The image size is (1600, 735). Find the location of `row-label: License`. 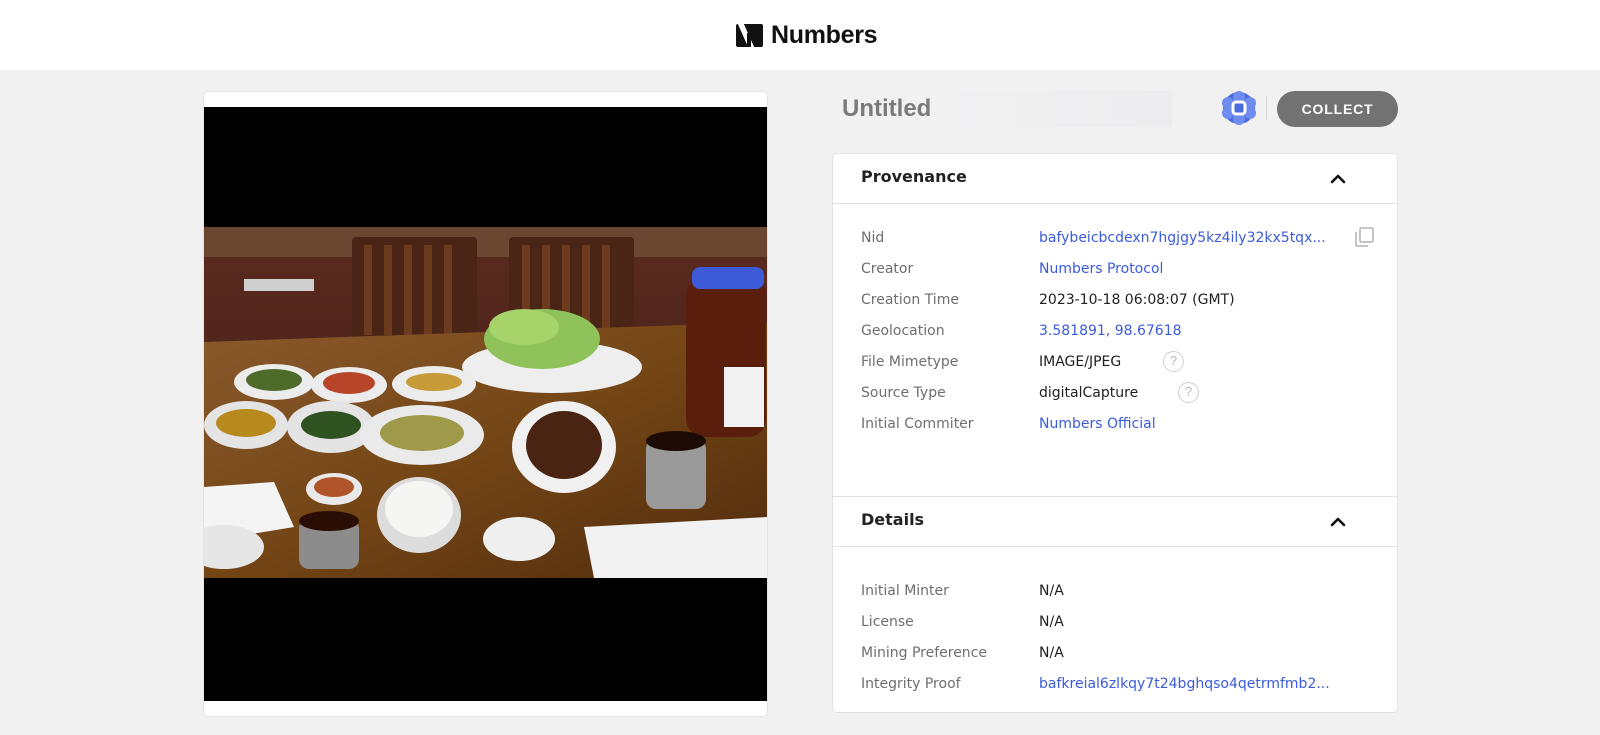

row-label: License is located at coordinates (887, 622).